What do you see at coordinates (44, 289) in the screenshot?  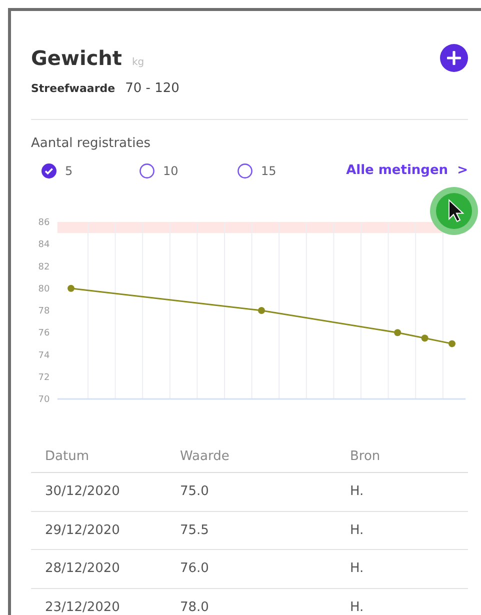 I see `axis-tick-label: 80` at bounding box center [44, 289].